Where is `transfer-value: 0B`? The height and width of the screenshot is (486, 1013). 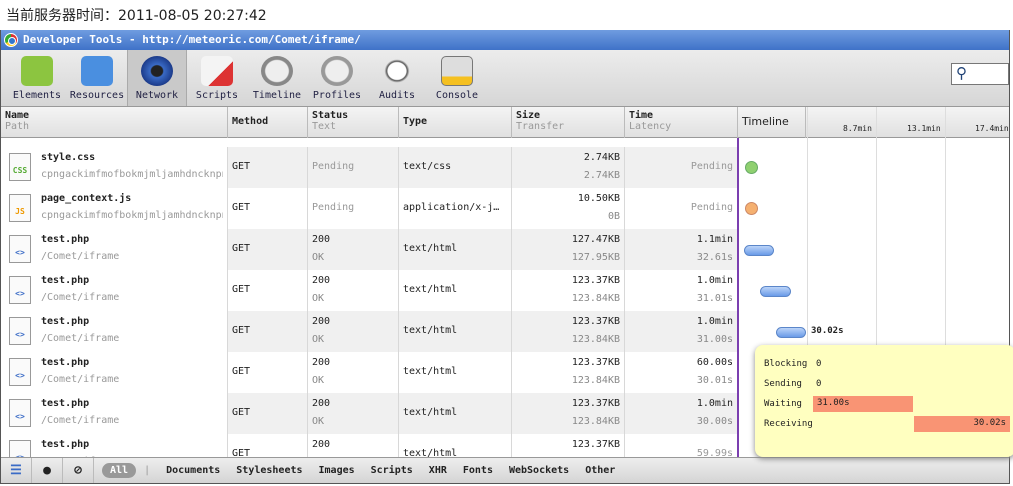
transfer-value: 0B is located at coordinates (613, 216).